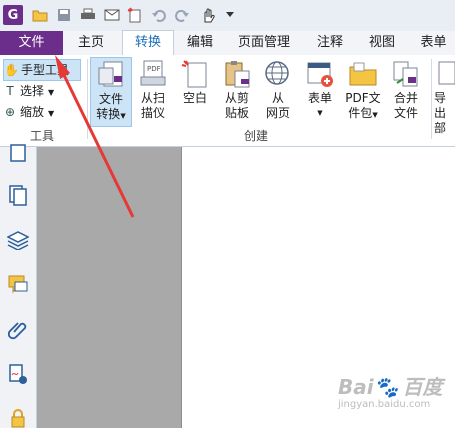 Image resolution: width=455 pixels, height=430 pixels. Describe the element at coordinates (384, 404) in the screenshot. I see `watermark-url: jingyan.baidu.com` at that location.